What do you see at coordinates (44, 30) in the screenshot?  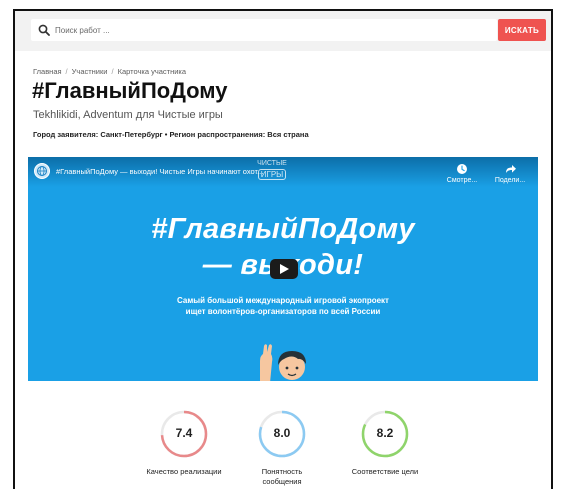 I see `search-icon` at bounding box center [44, 30].